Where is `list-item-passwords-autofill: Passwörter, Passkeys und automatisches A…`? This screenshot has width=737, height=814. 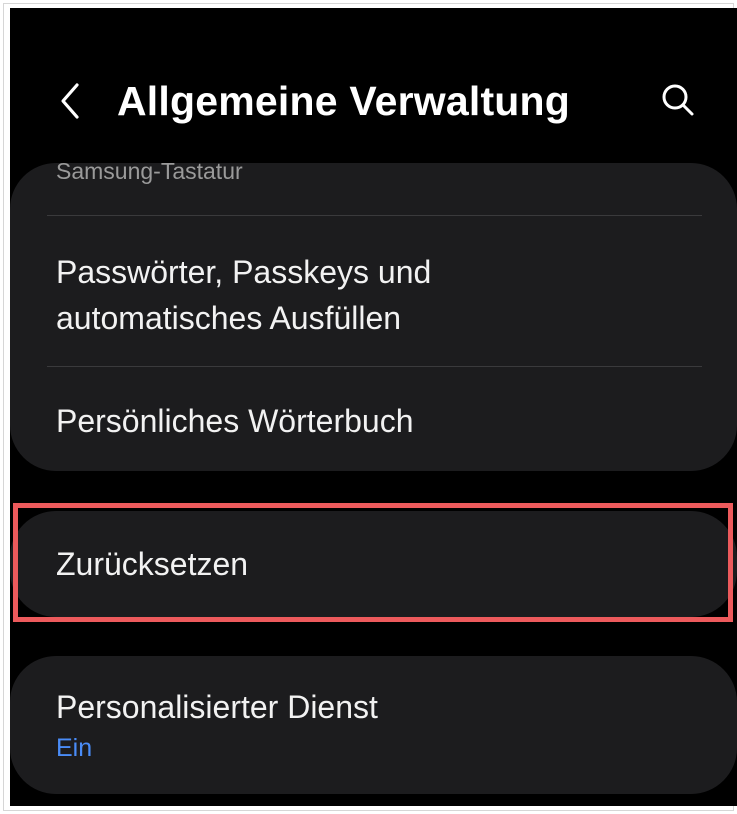 list-item-passwords-autofill: Passwörter, Passkeys und automatisches A… is located at coordinates (378, 295).